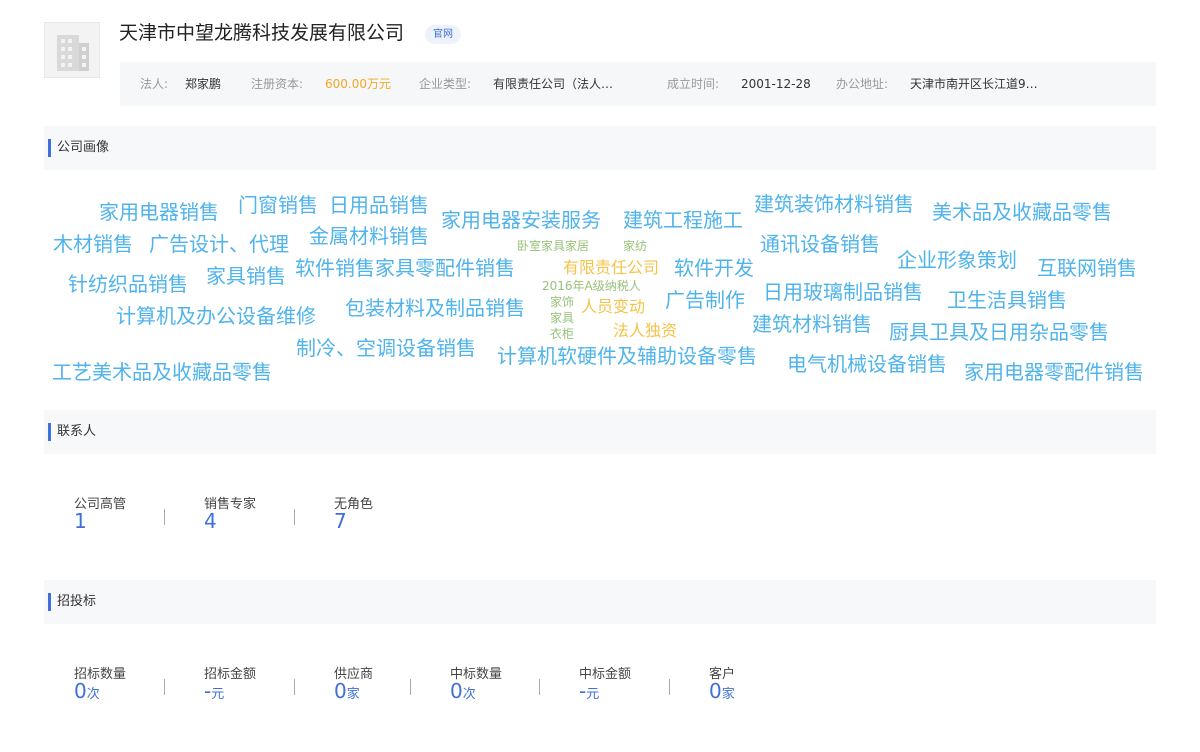 This screenshot has width=1200, height=752. What do you see at coordinates (562, 302) in the screenshot?
I see `tag: 家饰` at bounding box center [562, 302].